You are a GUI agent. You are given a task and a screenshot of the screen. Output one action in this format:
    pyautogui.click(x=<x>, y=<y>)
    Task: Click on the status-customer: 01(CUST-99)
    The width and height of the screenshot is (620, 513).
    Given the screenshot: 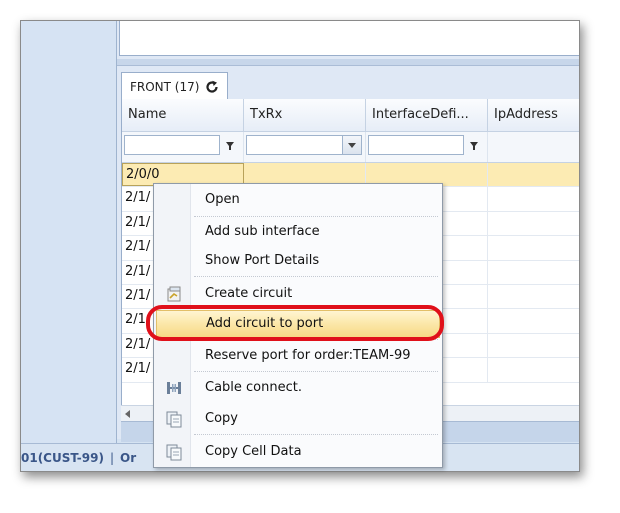 What is the action you would take?
    pyautogui.click(x=62, y=458)
    